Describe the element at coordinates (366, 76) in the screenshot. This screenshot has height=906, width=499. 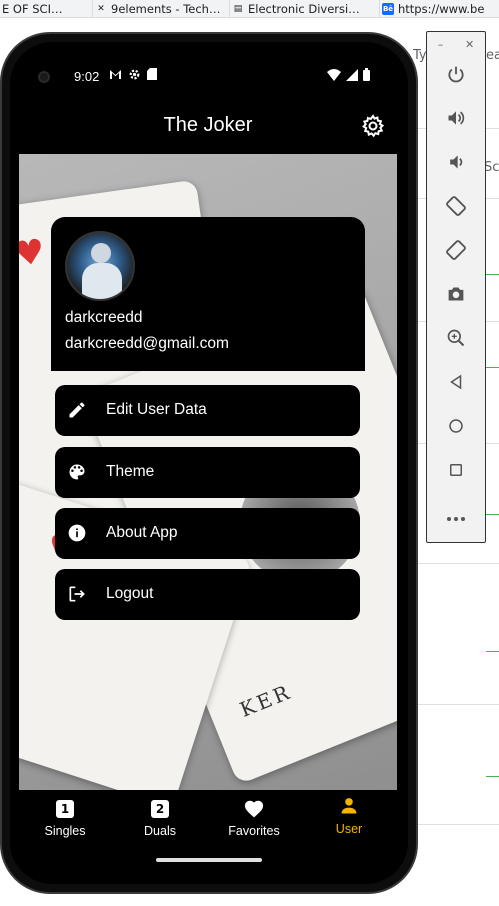
I see `battery-icon` at that location.